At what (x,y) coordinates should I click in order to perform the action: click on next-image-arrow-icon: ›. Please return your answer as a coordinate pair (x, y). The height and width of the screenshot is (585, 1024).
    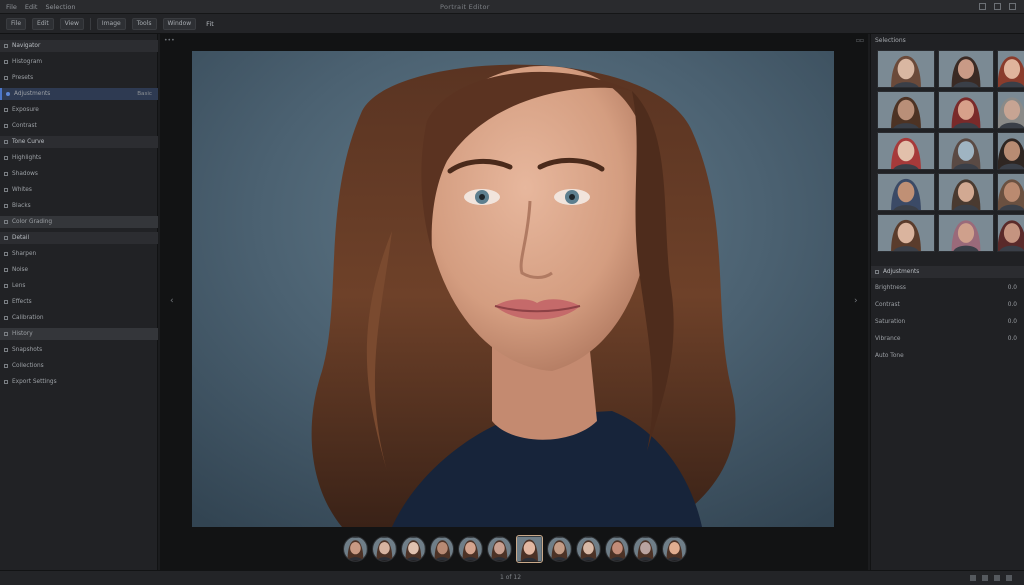
    Looking at the image, I should click on (856, 301).